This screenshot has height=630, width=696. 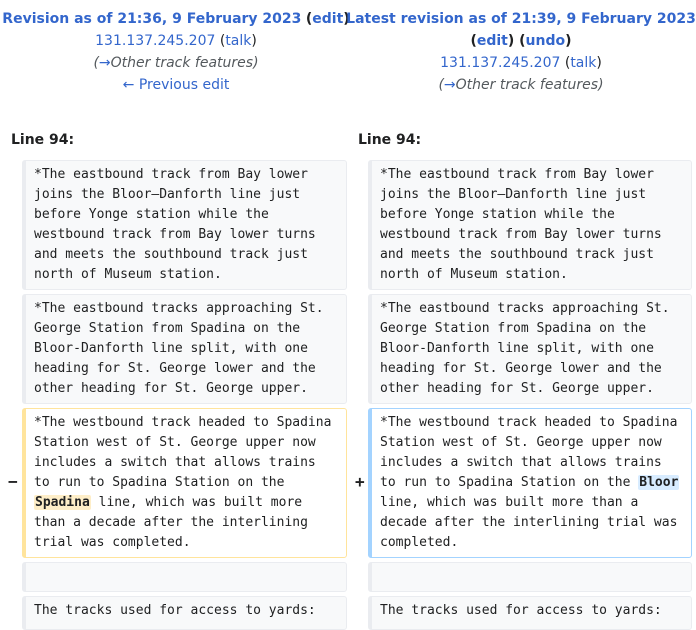 I want to click on paren: ) (, so click(x=516, y=41).